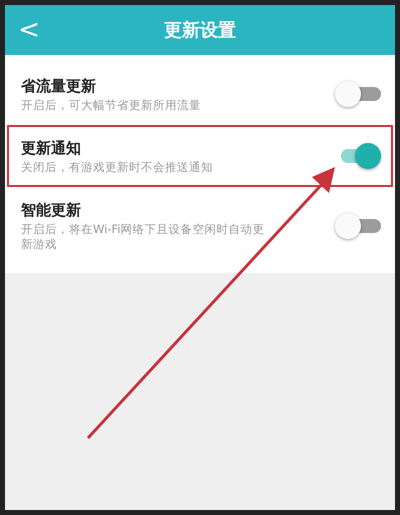 This screenshot has width=400, height=515. I want to click on setting-description: 关闭后，有游戏更新时不会推送通知, so click(117, 168).